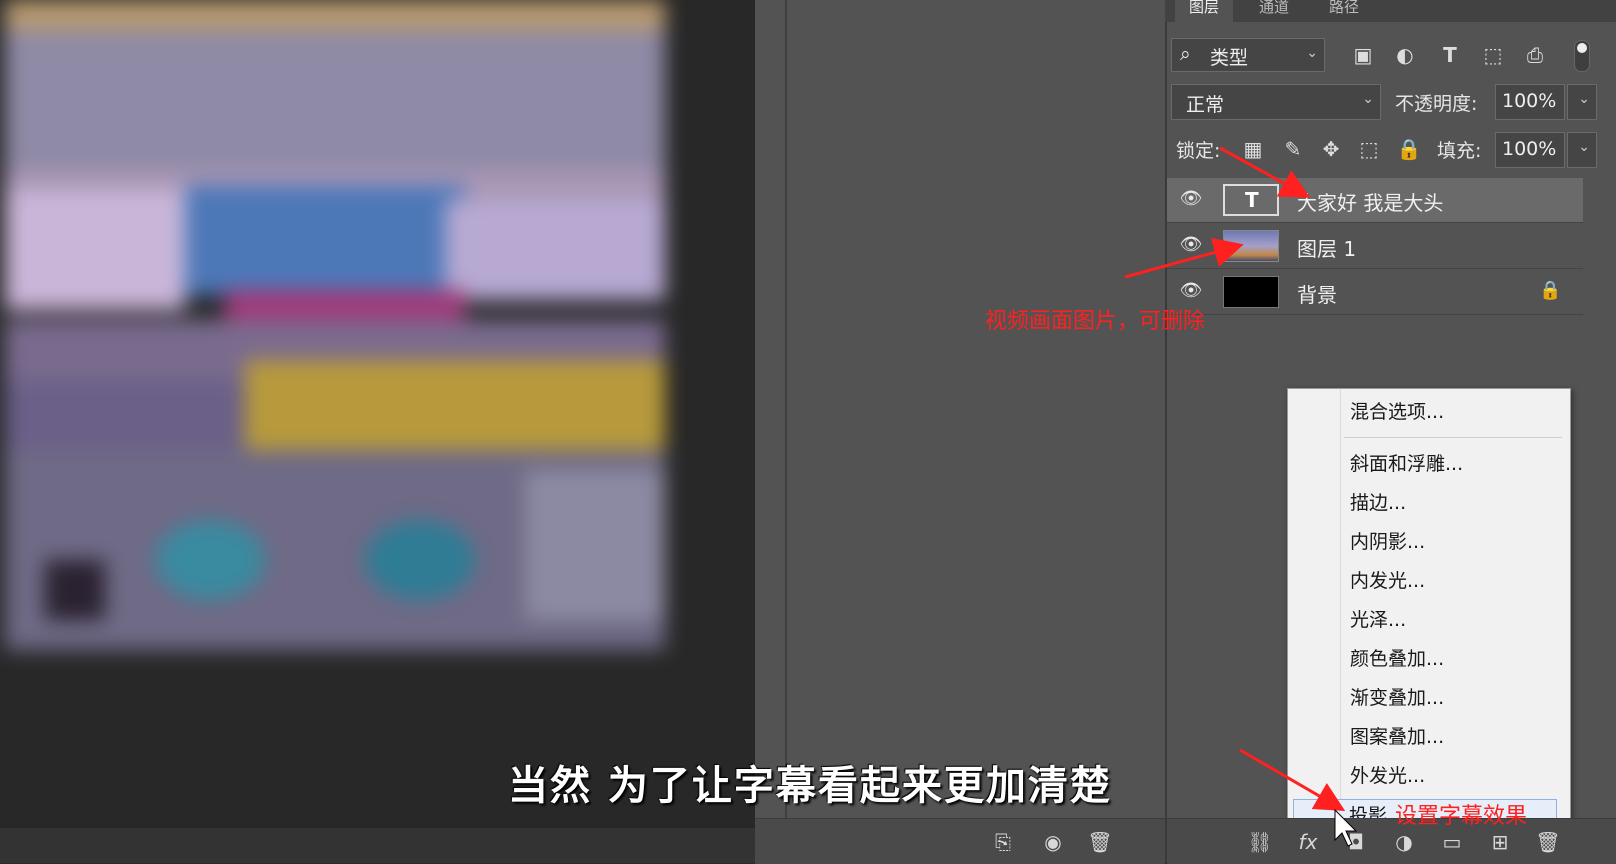 Image resolution: width=1616 pixels, height=864 pixels. Describe the element at coordinates (1409, 149) in the screenshot. I see `lock-all-icon: 🔒` at that location.